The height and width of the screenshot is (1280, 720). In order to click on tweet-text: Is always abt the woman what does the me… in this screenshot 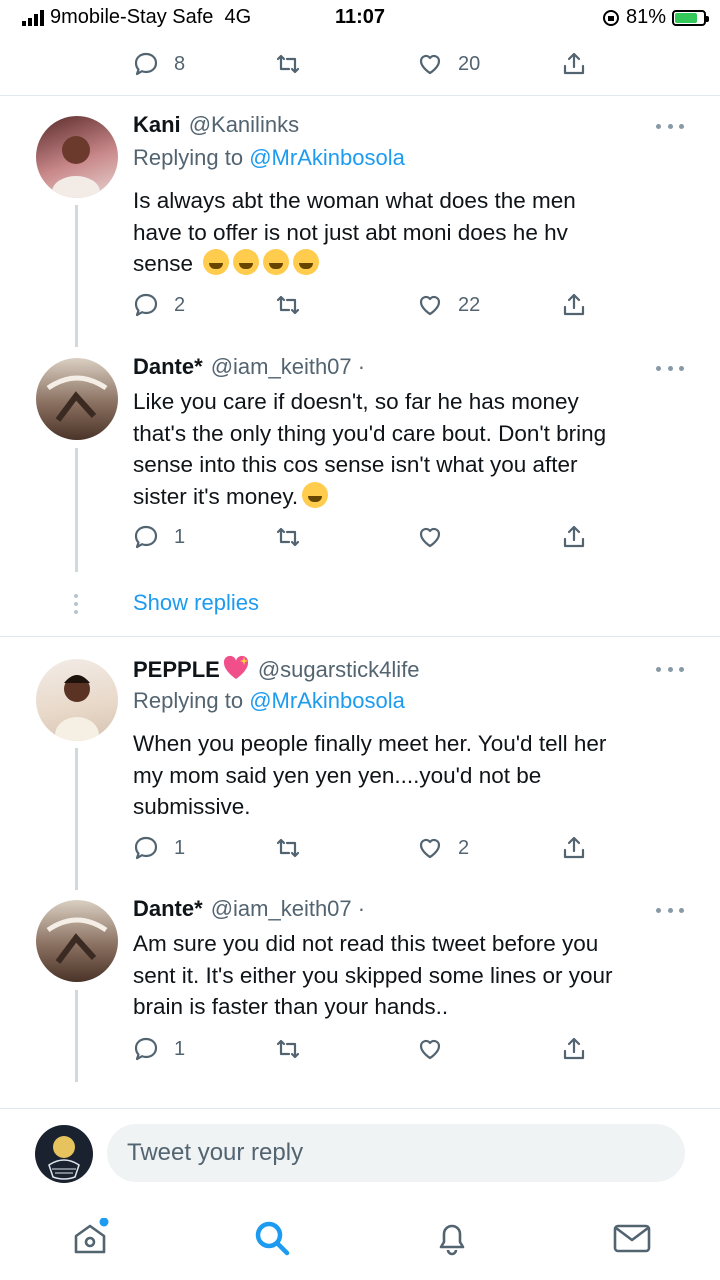, I will do `click(354, 232)`.